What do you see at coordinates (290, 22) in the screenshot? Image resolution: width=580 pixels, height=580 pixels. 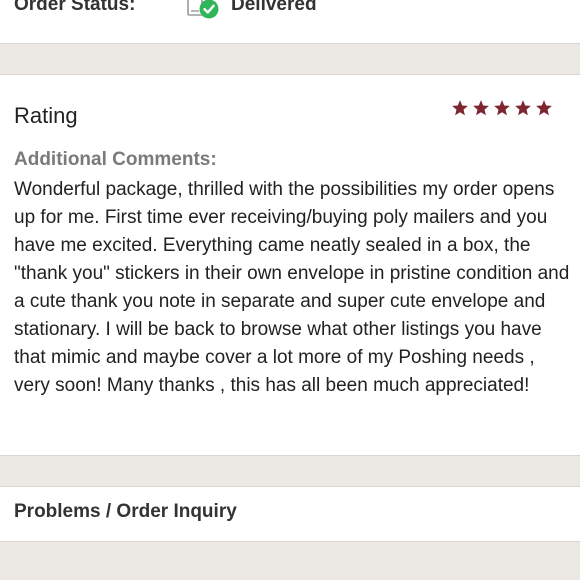 I see `order-status-section: Order Status: Delivered` at bounding box center [290, 22].